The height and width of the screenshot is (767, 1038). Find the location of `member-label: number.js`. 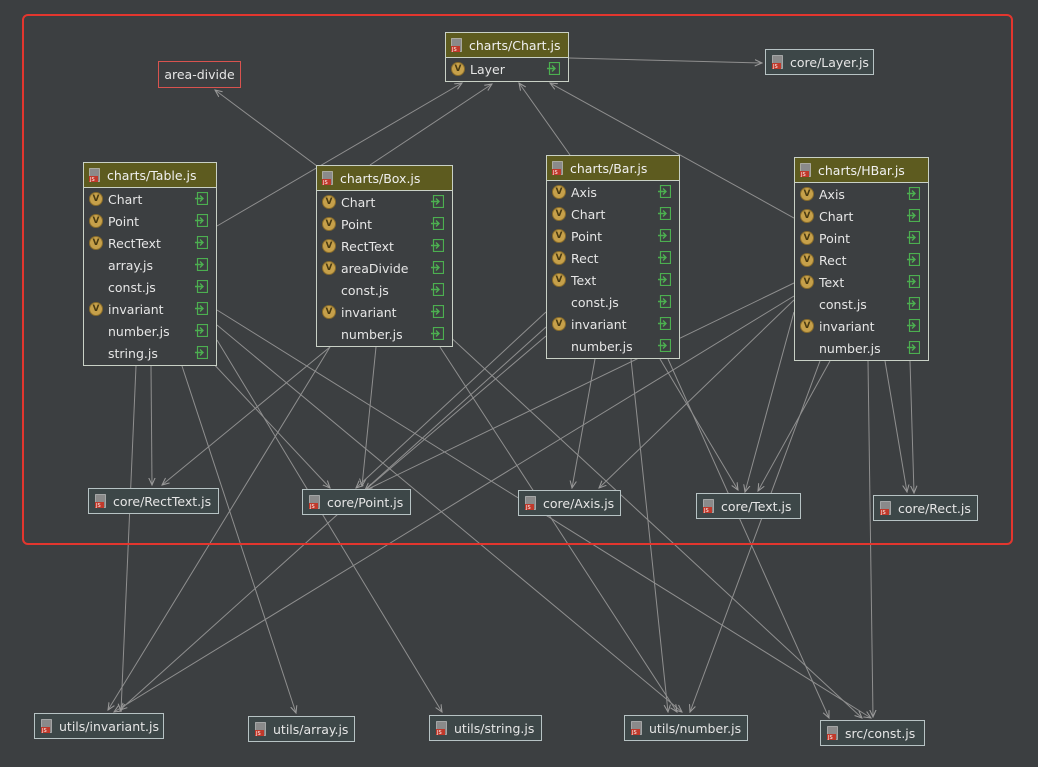

member-label: number.js is located at coordinates (139, 331).